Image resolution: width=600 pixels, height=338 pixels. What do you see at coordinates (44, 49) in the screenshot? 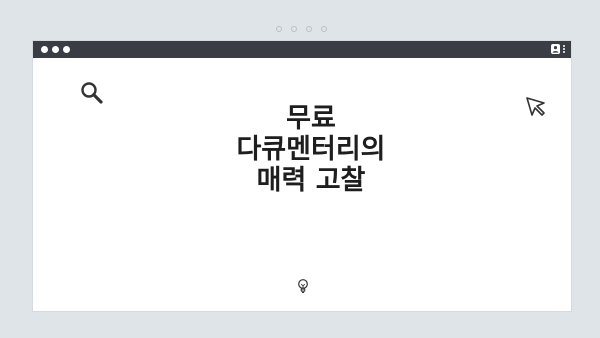
I see `window-control-close` at bounding box center [44, 49].